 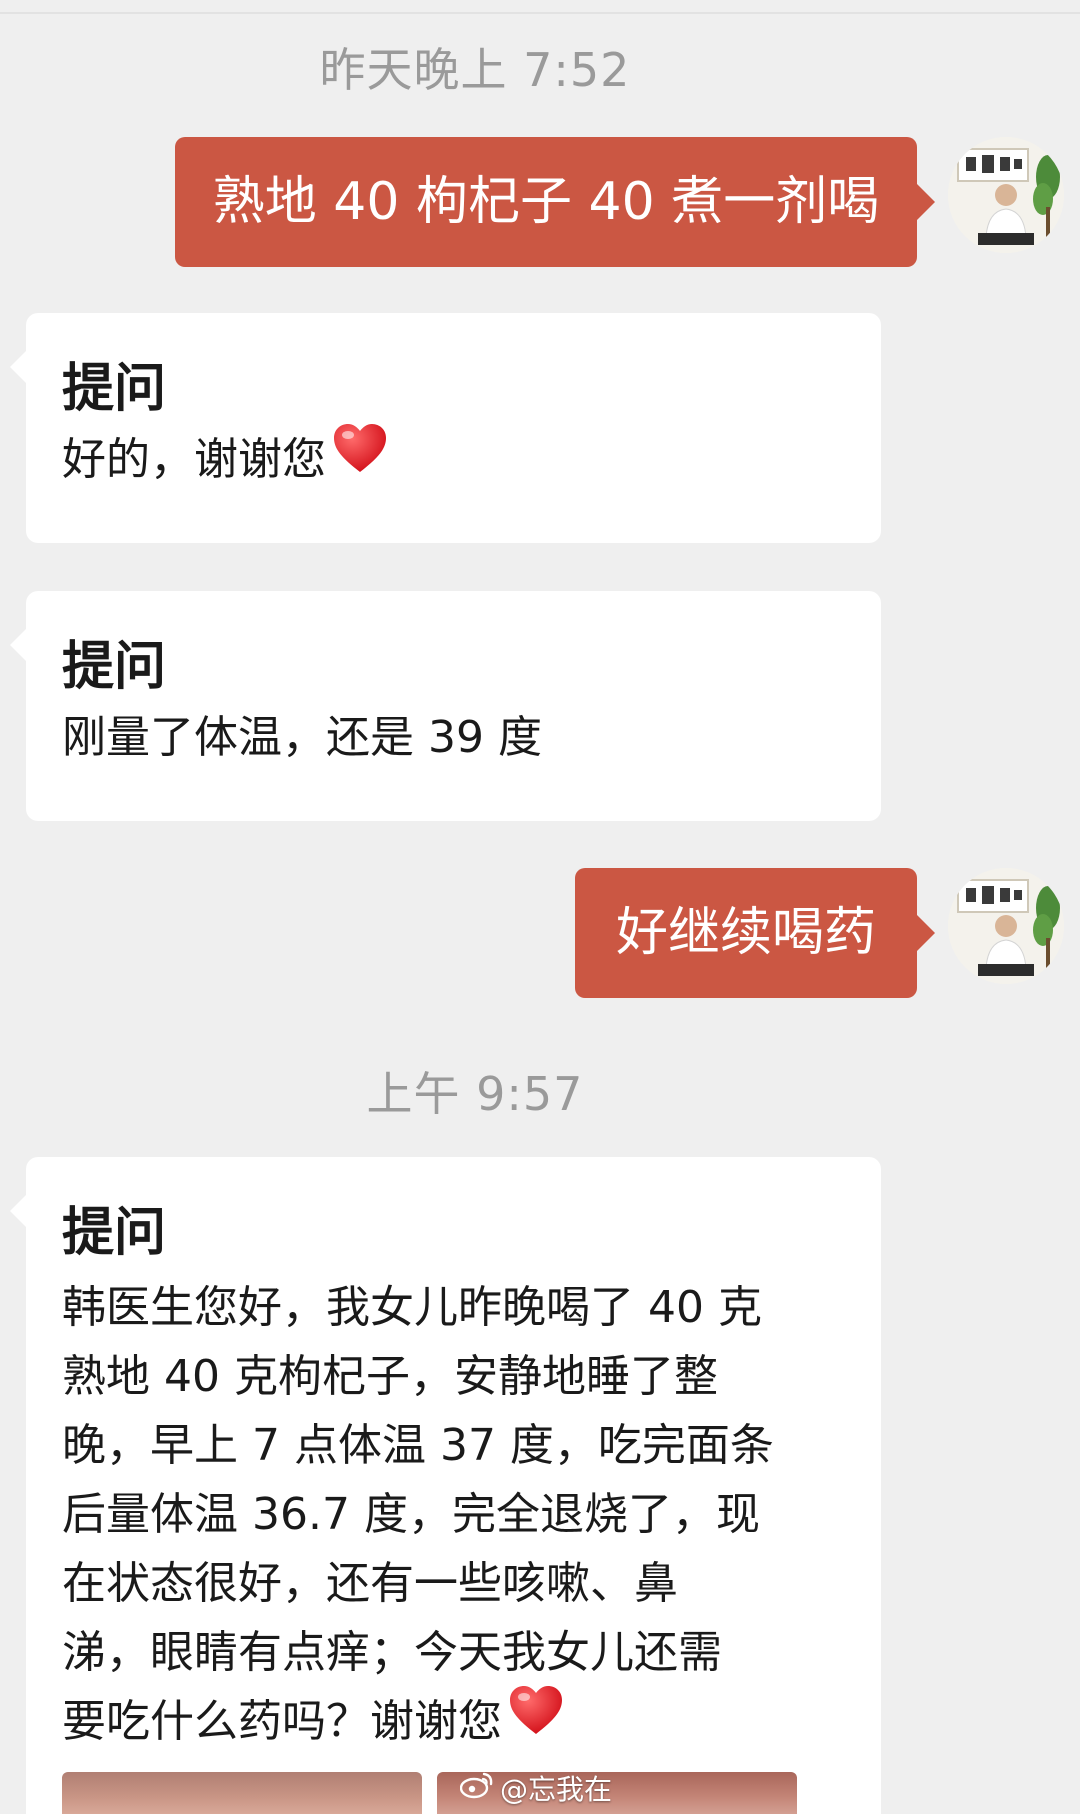 What do you see at coordinates (242, 1793) in the screenshot?
I see `attached-photo-thumbnail` at bounding box center [242, 1793].